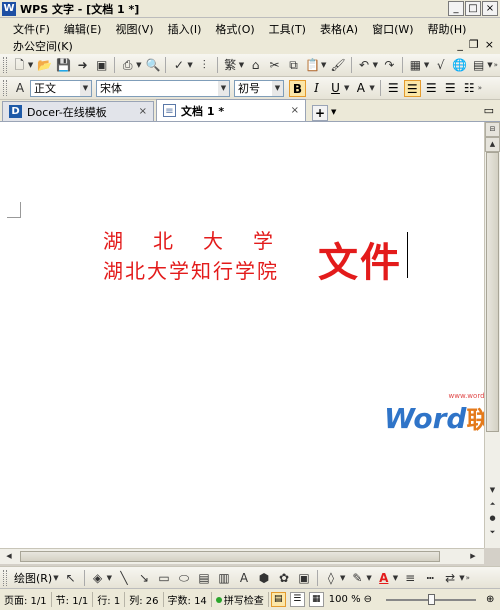 Image resolution: width=500 pixels, height=610 pixels. What do you see at coordinates (259, 88) in the screenshot?
I see `font-size-select: 初号 ▼` at bounding box center [259, 88].